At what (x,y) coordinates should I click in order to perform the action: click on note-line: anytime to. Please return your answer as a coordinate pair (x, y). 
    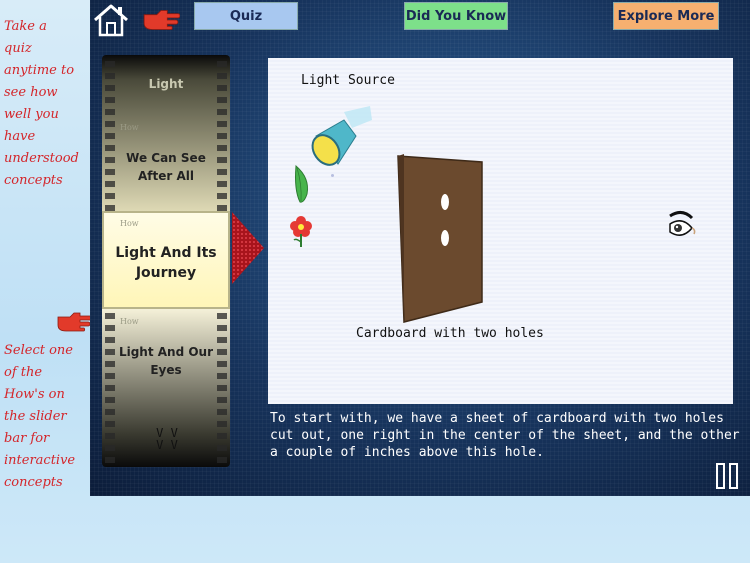
    Looking at the image, I should click on (39, 70).